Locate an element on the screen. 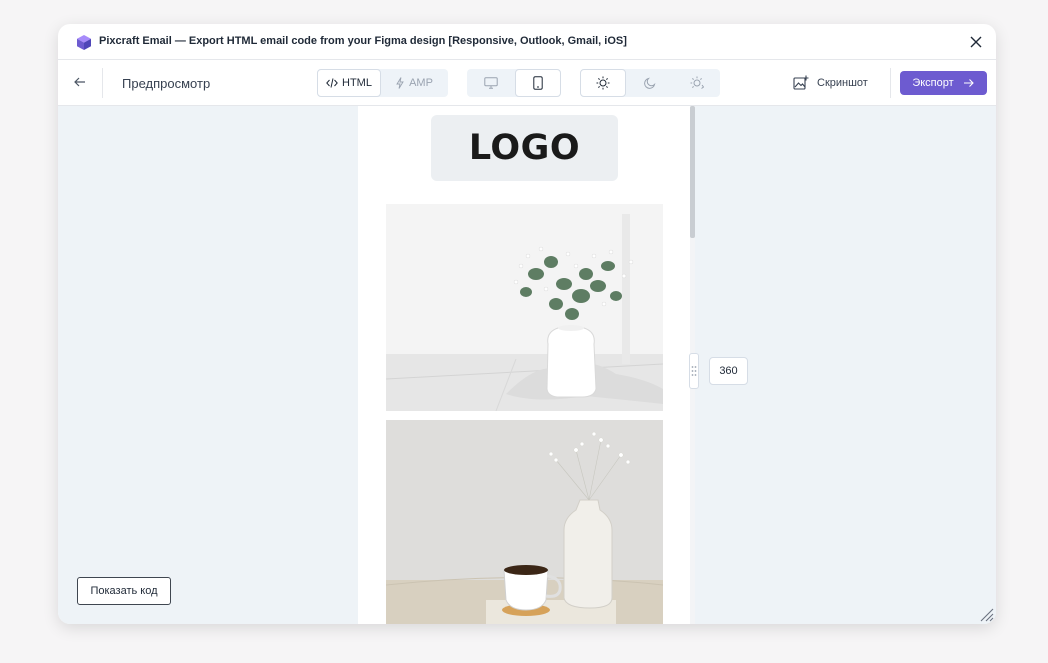 The width and height of the screenshot is (1048, 663). page-title: Предпросмотр is located at coordinates (166, 83).